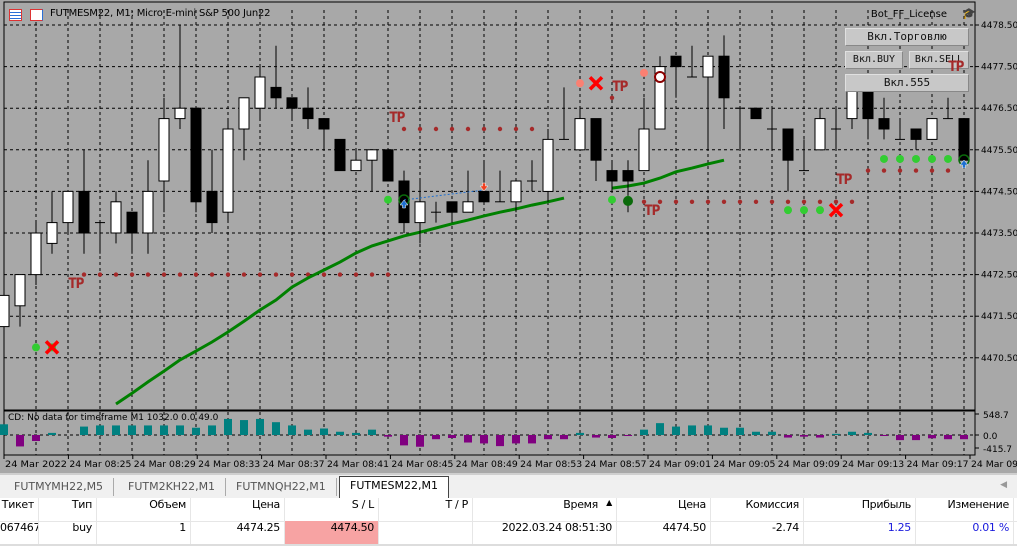 The width and height of the screenshot is (1017, 546). Describe the element at coordinates (999, 192) in the screenshot. I see `price-axis-label: 4474.50` at that location.